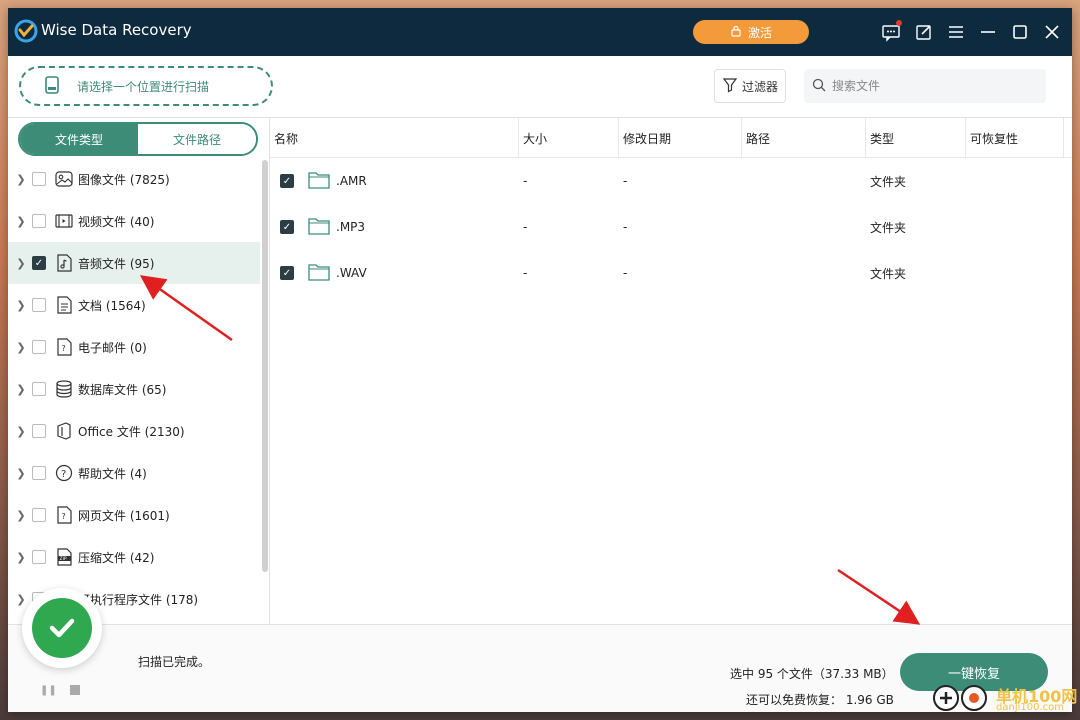 The width and height of the screenshot is (1080, 720). Describe the element at coordinates (736, 32) in the screenshot. I see `lock-icon` at that location.